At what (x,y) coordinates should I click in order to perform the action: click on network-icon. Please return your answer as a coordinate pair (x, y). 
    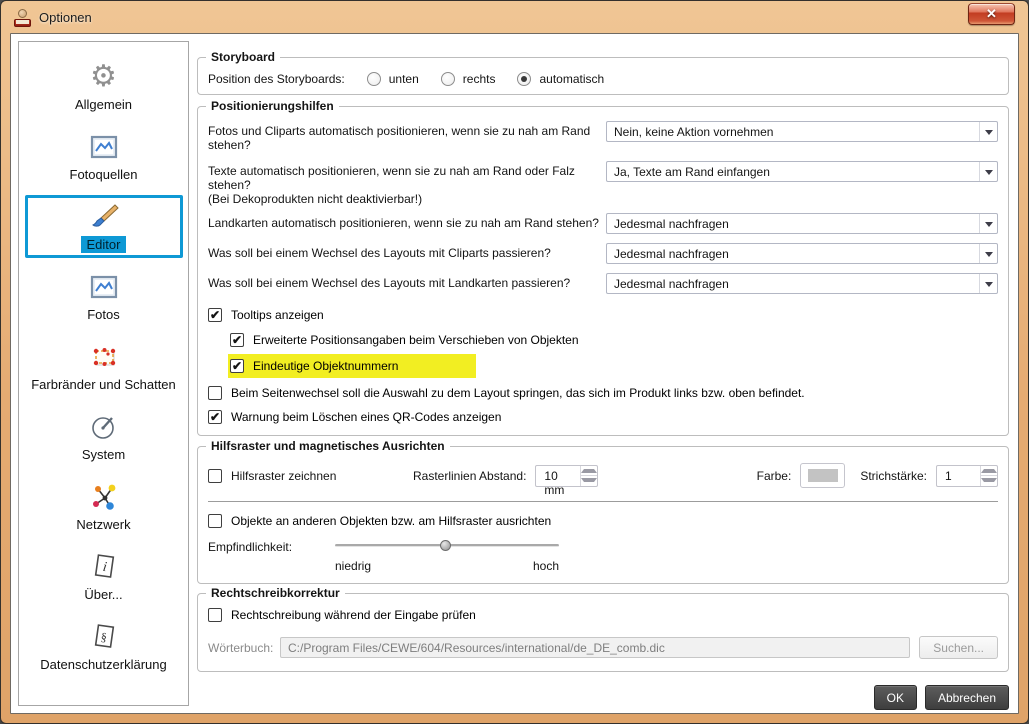
    Looking at the image, I should click on (104, 497).